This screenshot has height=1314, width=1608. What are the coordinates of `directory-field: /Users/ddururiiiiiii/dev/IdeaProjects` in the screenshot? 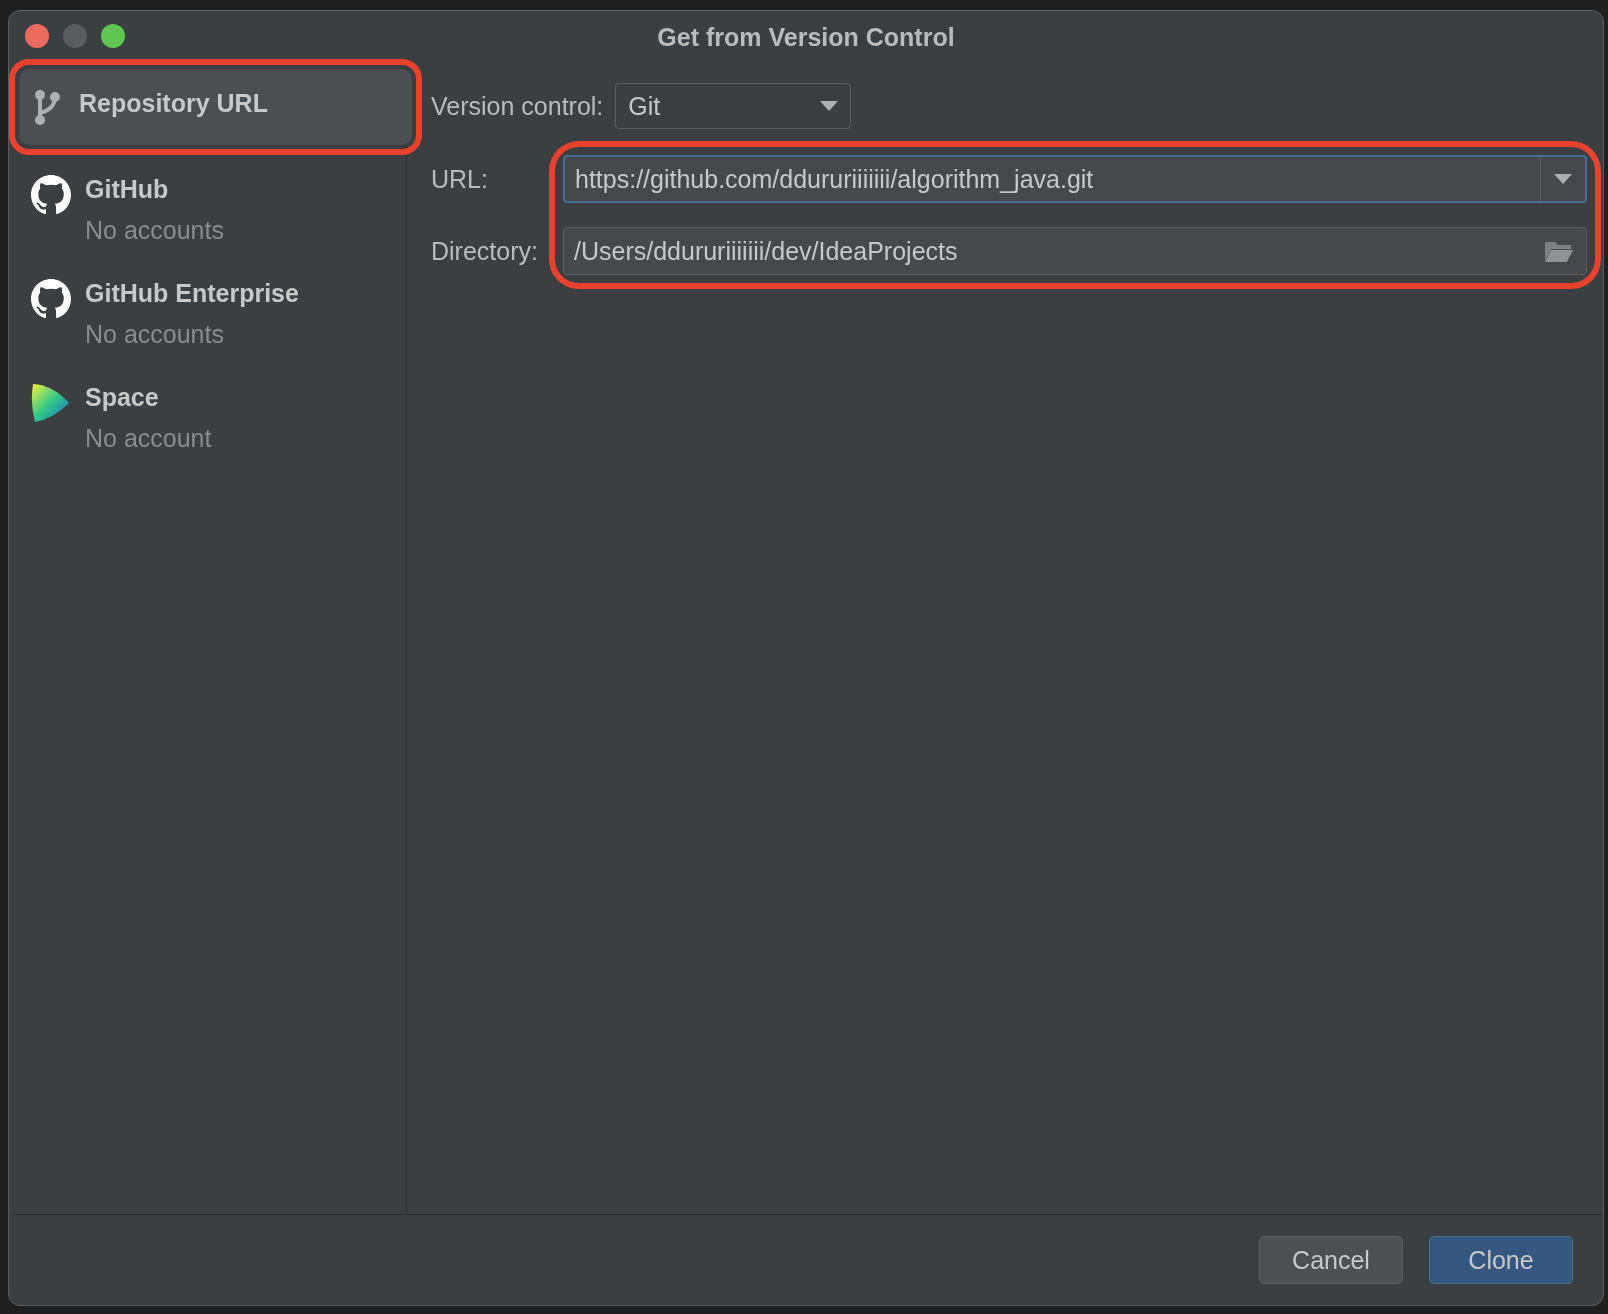 It's located at (1075, 251).